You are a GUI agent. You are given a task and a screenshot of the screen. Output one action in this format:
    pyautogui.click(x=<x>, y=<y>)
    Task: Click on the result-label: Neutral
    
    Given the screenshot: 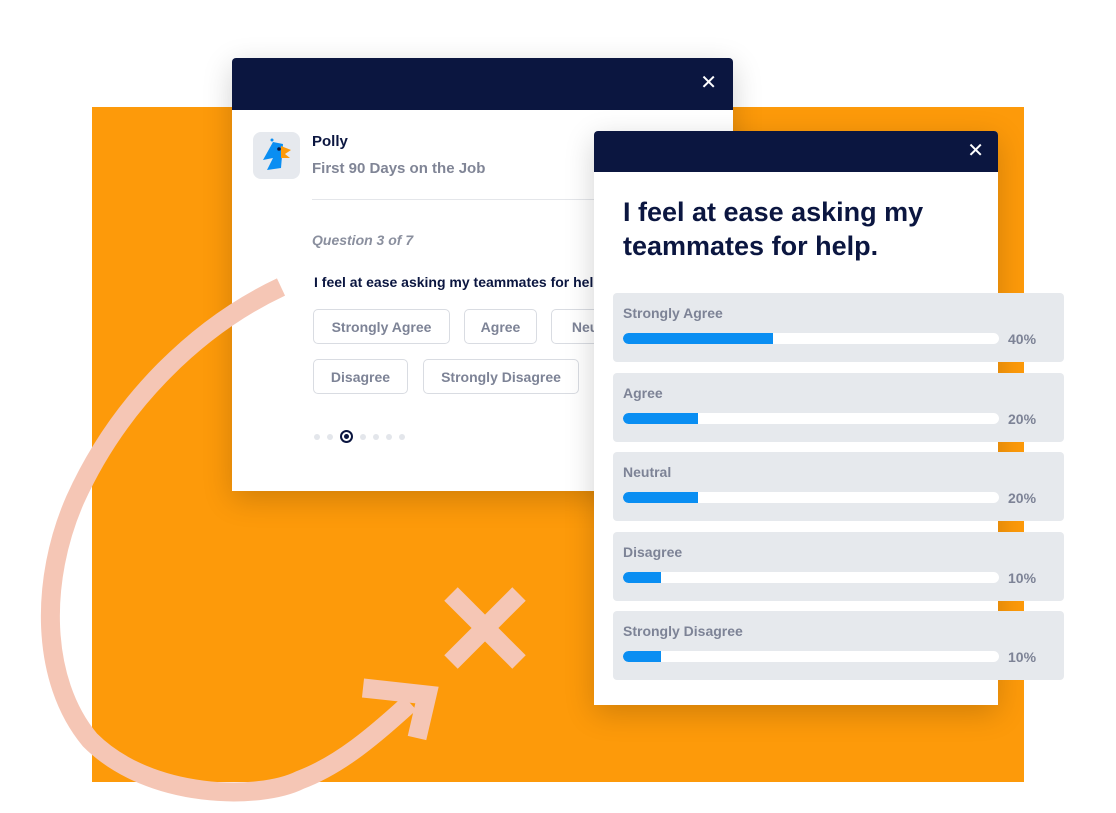 What is the action you would take?
    pyautogui.click(x=647, y=472)
    